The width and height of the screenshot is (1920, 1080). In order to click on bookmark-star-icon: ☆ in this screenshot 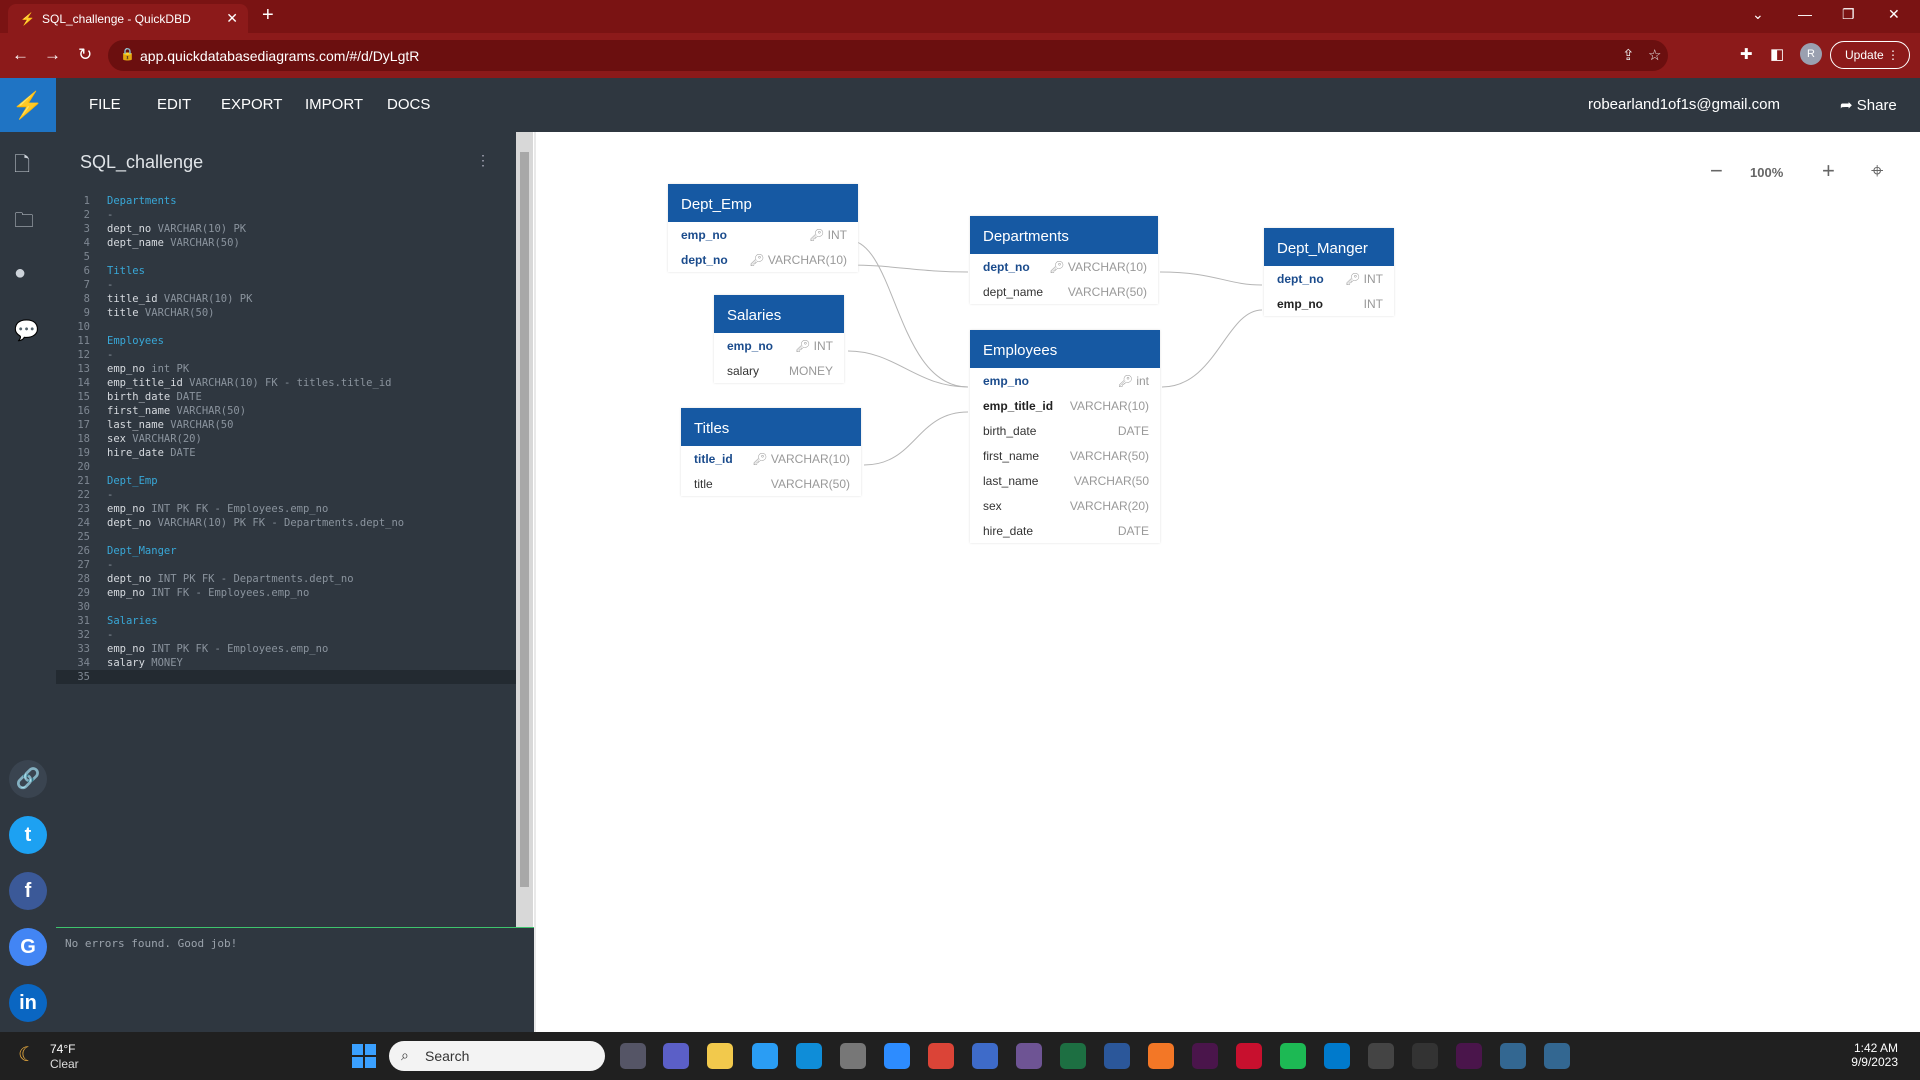, I will do `click(1654, 55)`.